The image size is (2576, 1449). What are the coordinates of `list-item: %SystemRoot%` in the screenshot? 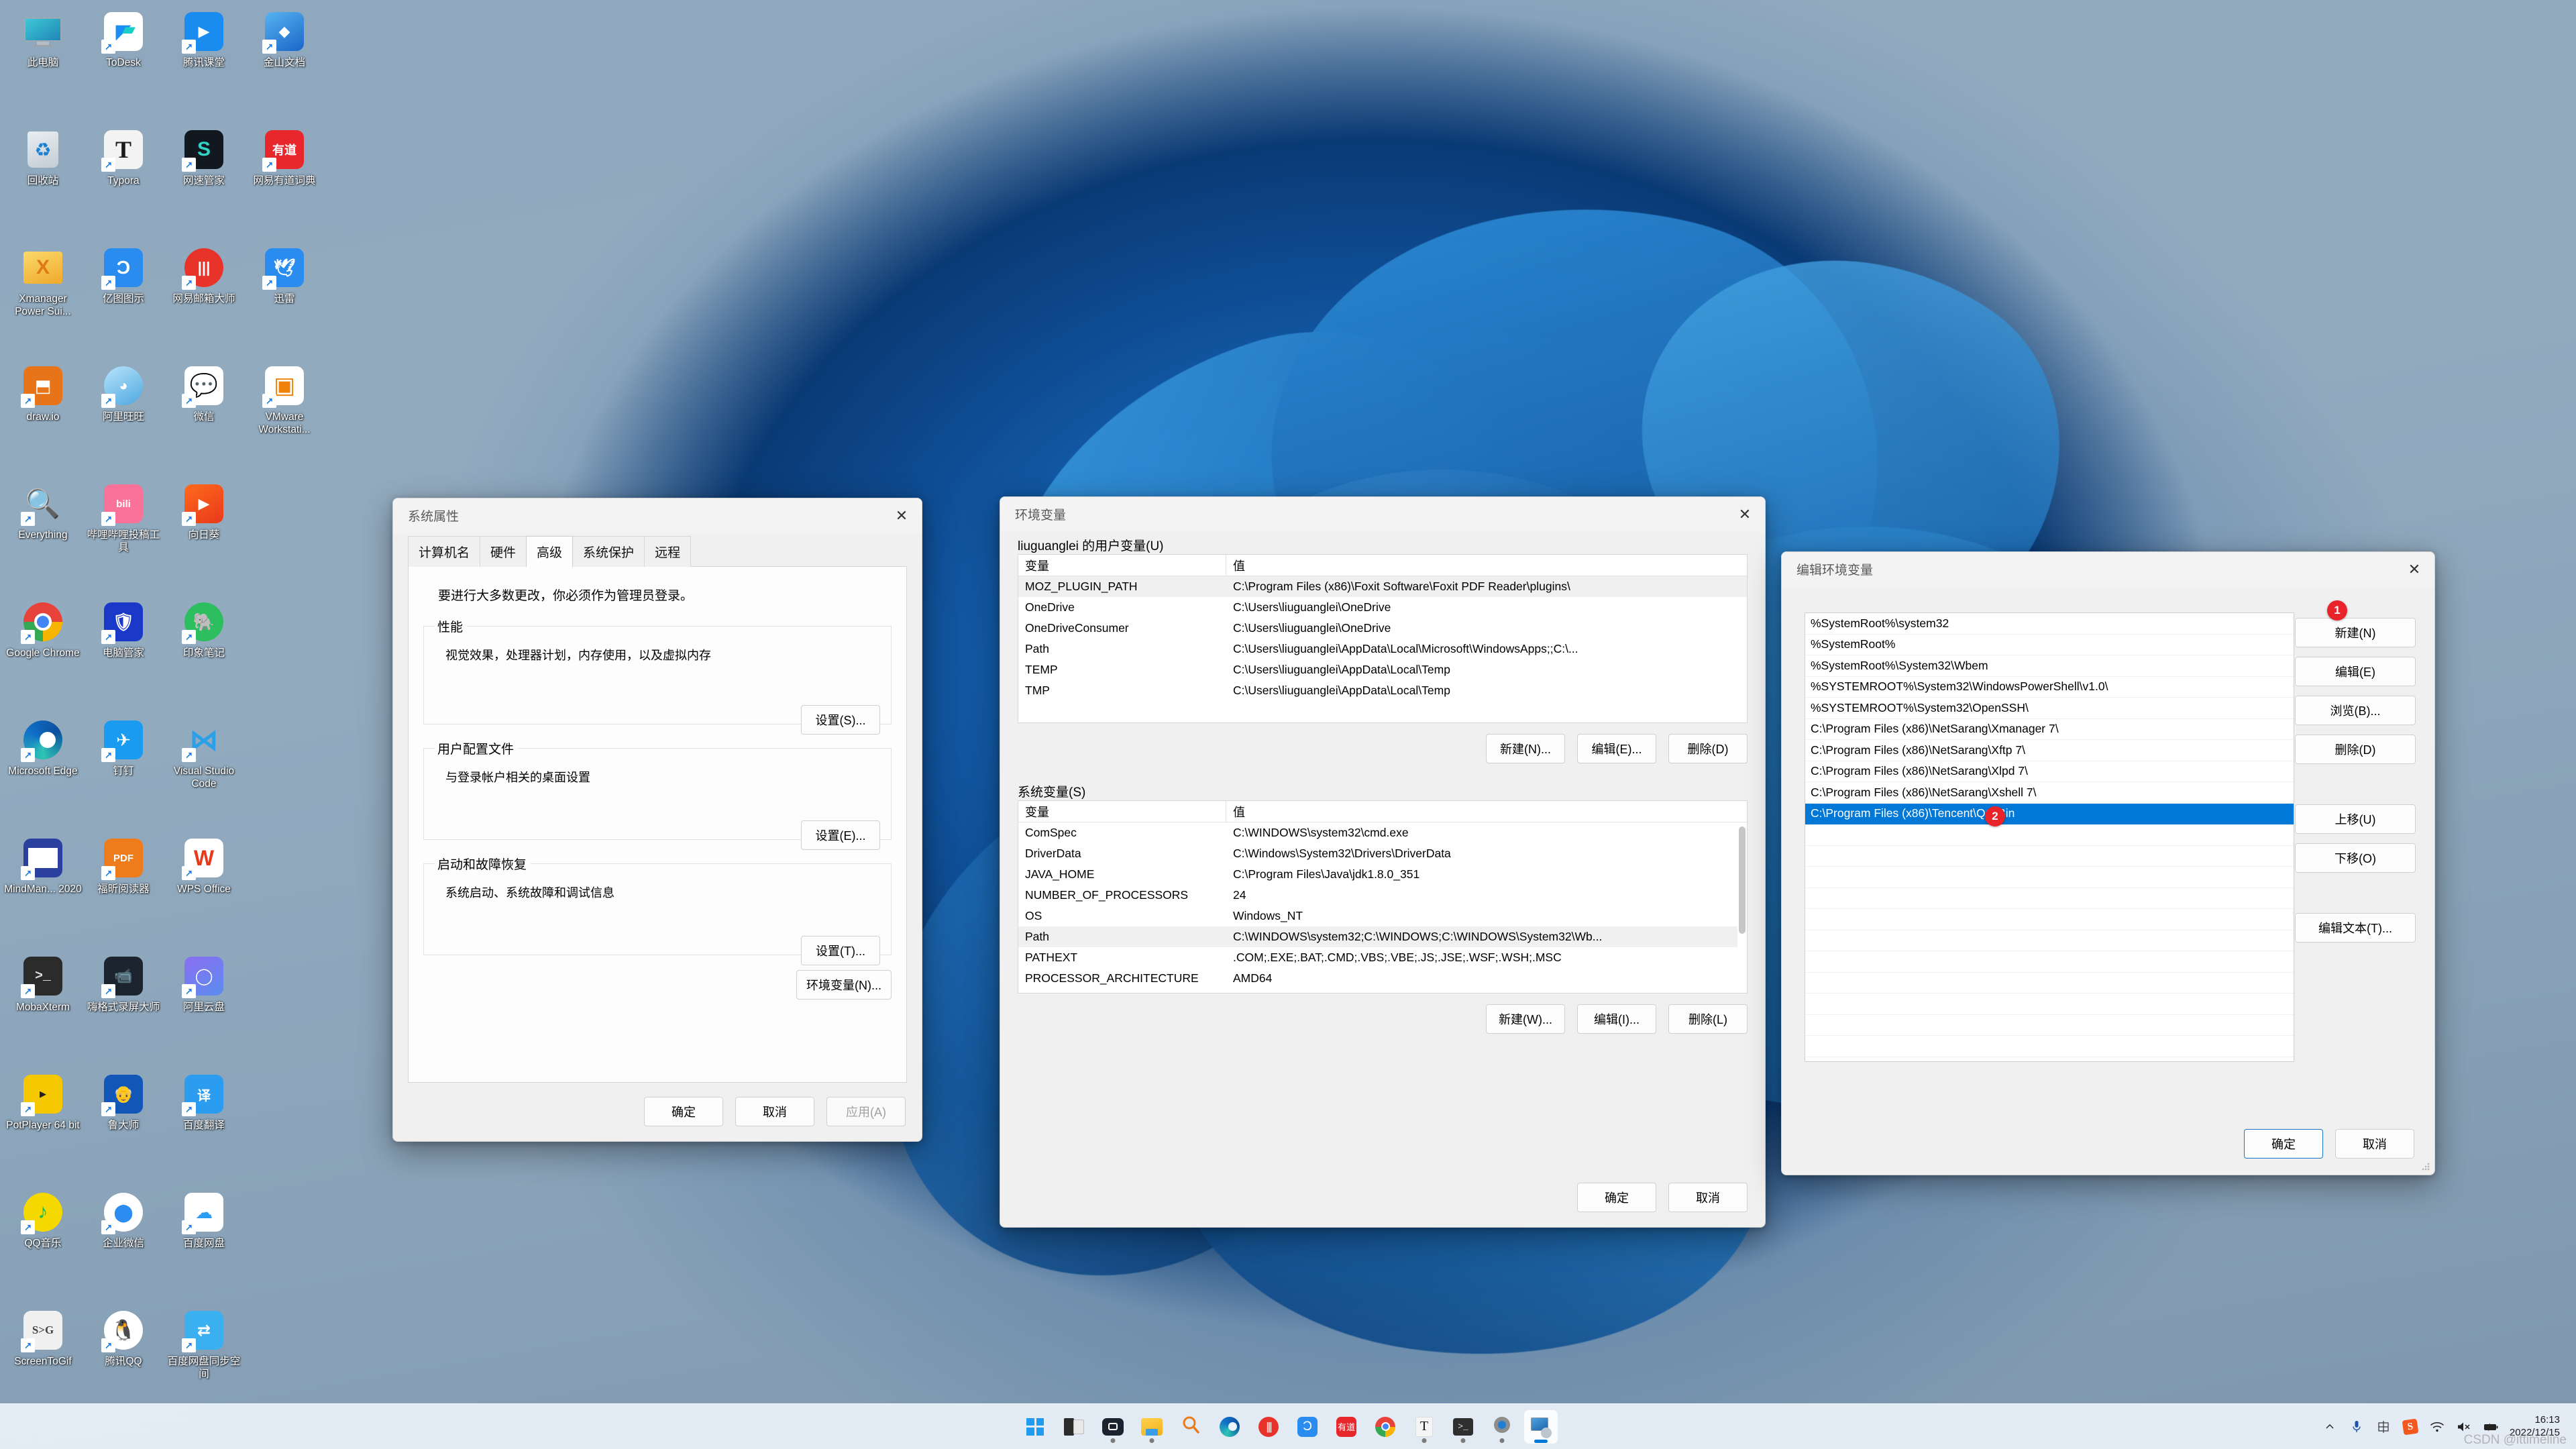 It's located at (2049, 645).